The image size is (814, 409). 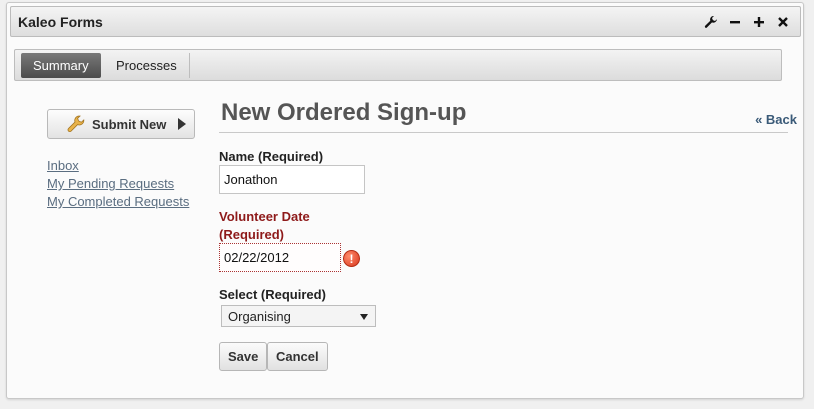 What do you see at coordinates (118, 202) in the screenshot?
I see `link-completed-requests: My Completed Requests` at bounding box center [118, 202].